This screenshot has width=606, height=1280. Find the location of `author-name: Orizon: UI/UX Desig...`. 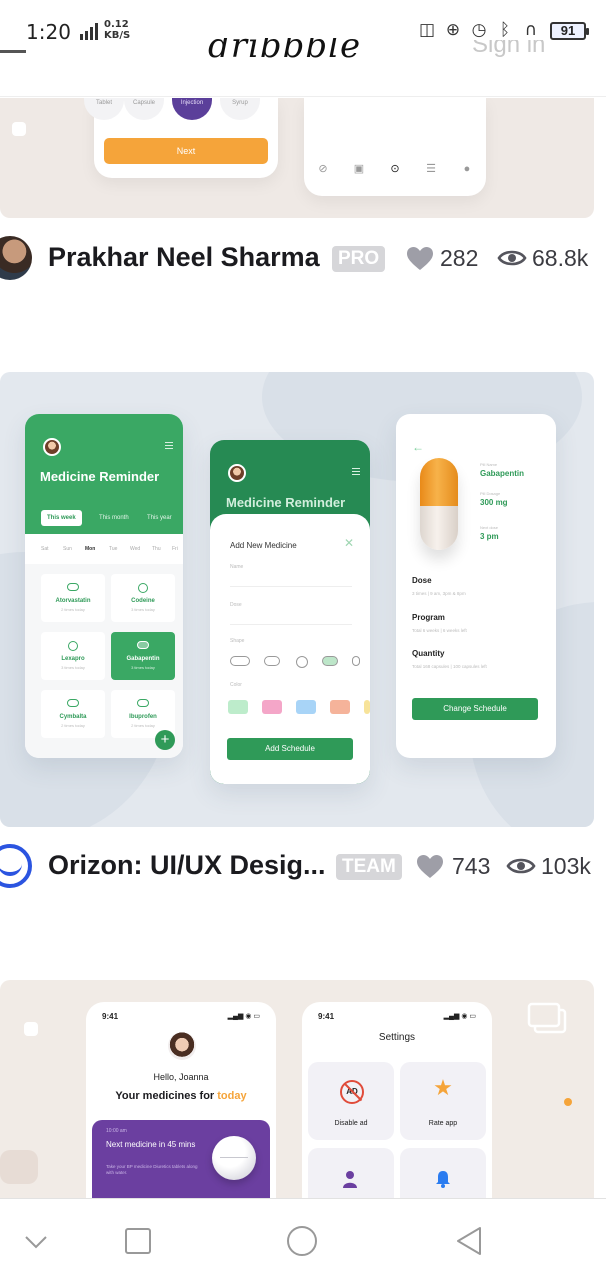

author-name: Orizon: UI/UX Desig... is located at coordinates (187, 865).